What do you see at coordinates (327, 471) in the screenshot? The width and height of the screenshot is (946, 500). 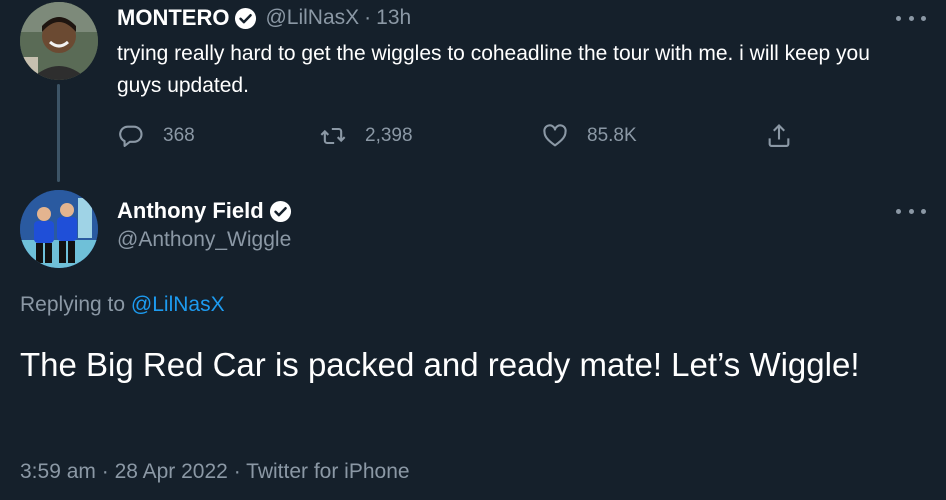 I see `tweet-source: Twitter for iPhone` at bounding box center [327, 471].